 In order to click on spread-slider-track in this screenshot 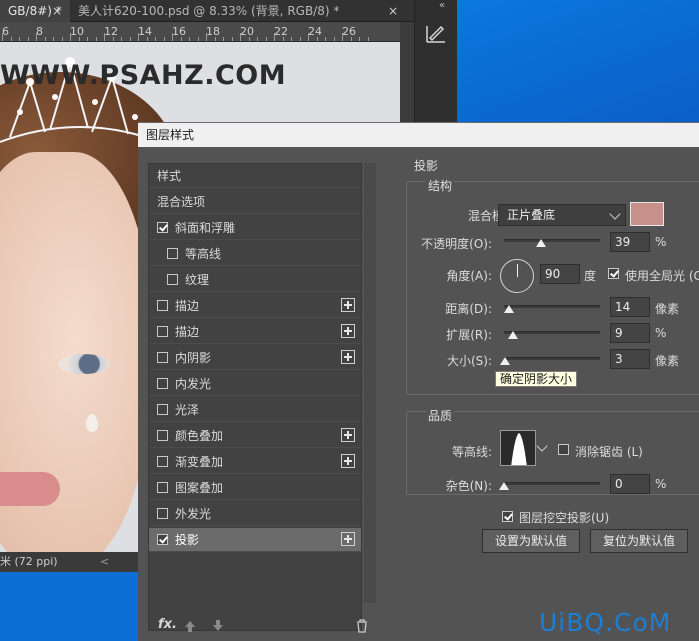, I will do `click(552, 332)`.